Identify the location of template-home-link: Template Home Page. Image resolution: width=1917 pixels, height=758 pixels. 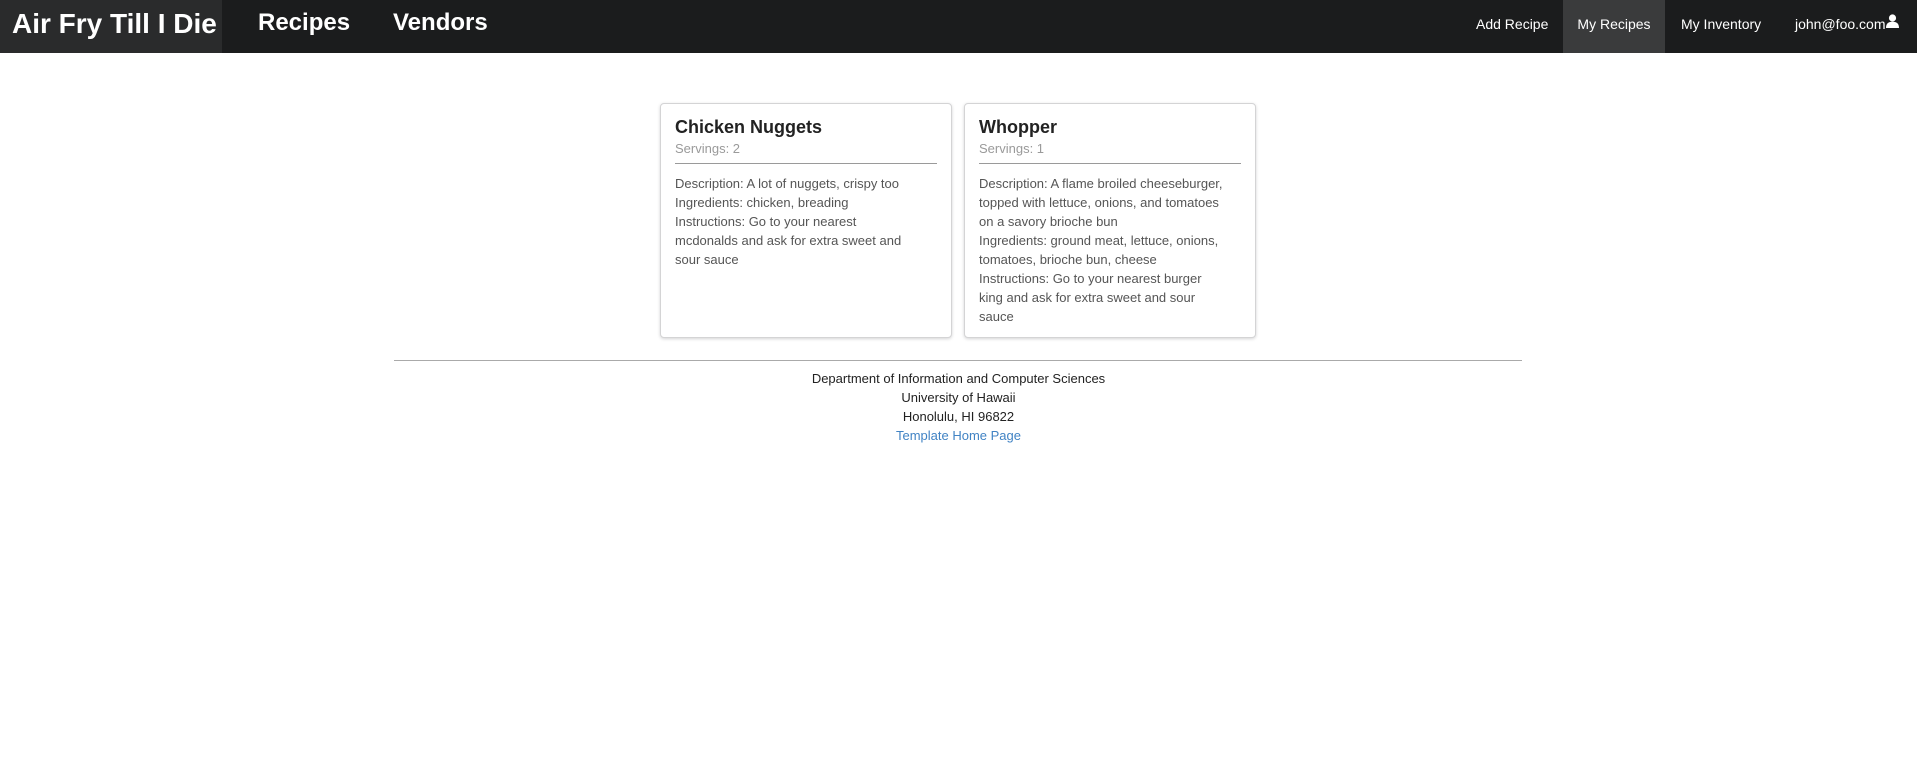
(958, 435).